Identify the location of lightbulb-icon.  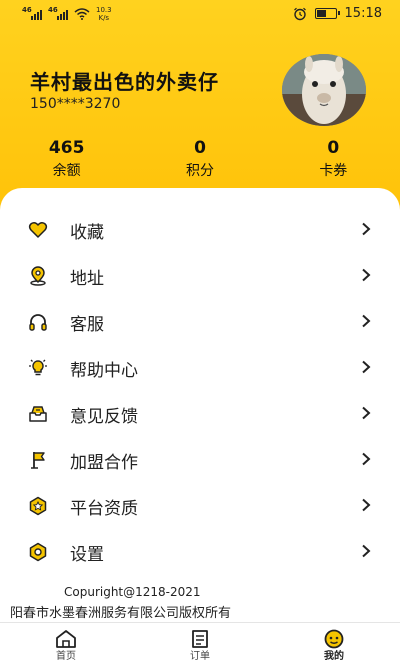
(38, 367).